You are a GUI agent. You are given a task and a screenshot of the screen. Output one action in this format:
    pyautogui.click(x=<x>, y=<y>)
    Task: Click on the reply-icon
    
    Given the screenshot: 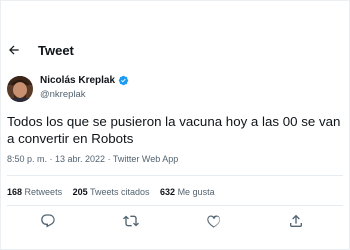 What is the action you would take?
    pyautogui.click(x=48, y=221)
    